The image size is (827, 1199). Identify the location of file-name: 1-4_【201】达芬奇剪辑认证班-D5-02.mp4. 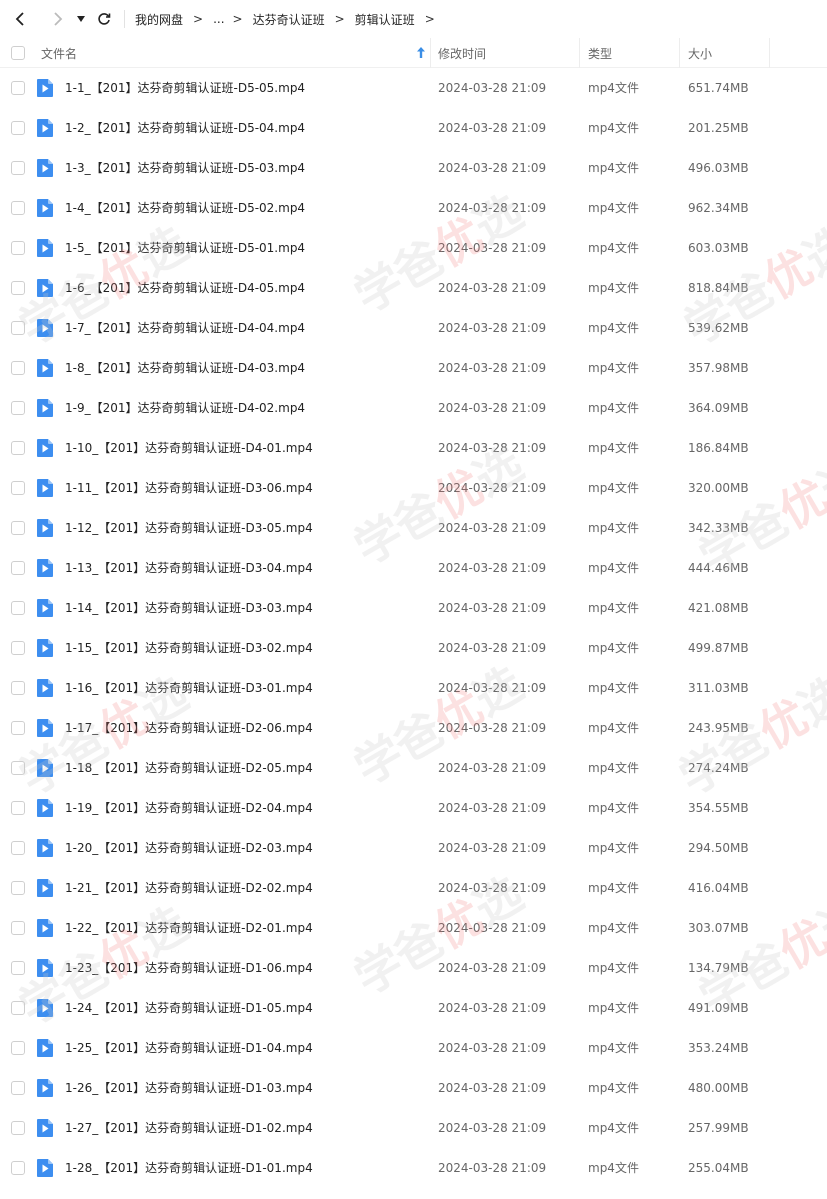
(185, 208).